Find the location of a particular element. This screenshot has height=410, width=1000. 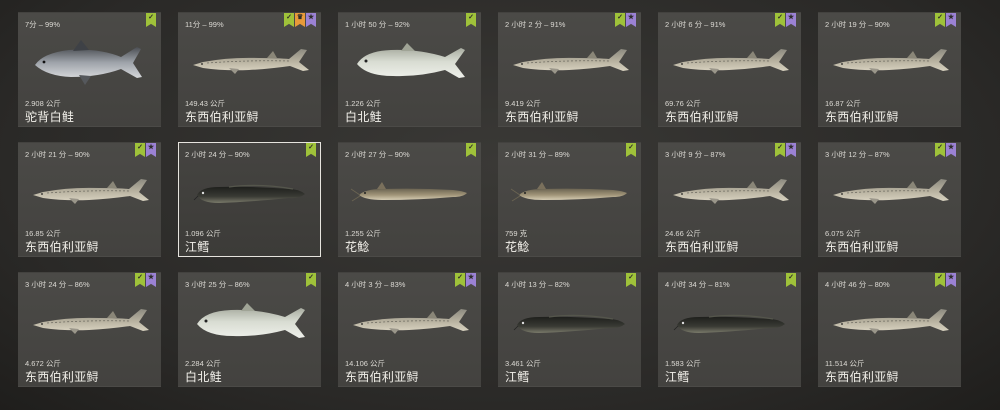

catch-time-quality: 3 小时 12 分 – 87% is located at coordinates (857, 154).